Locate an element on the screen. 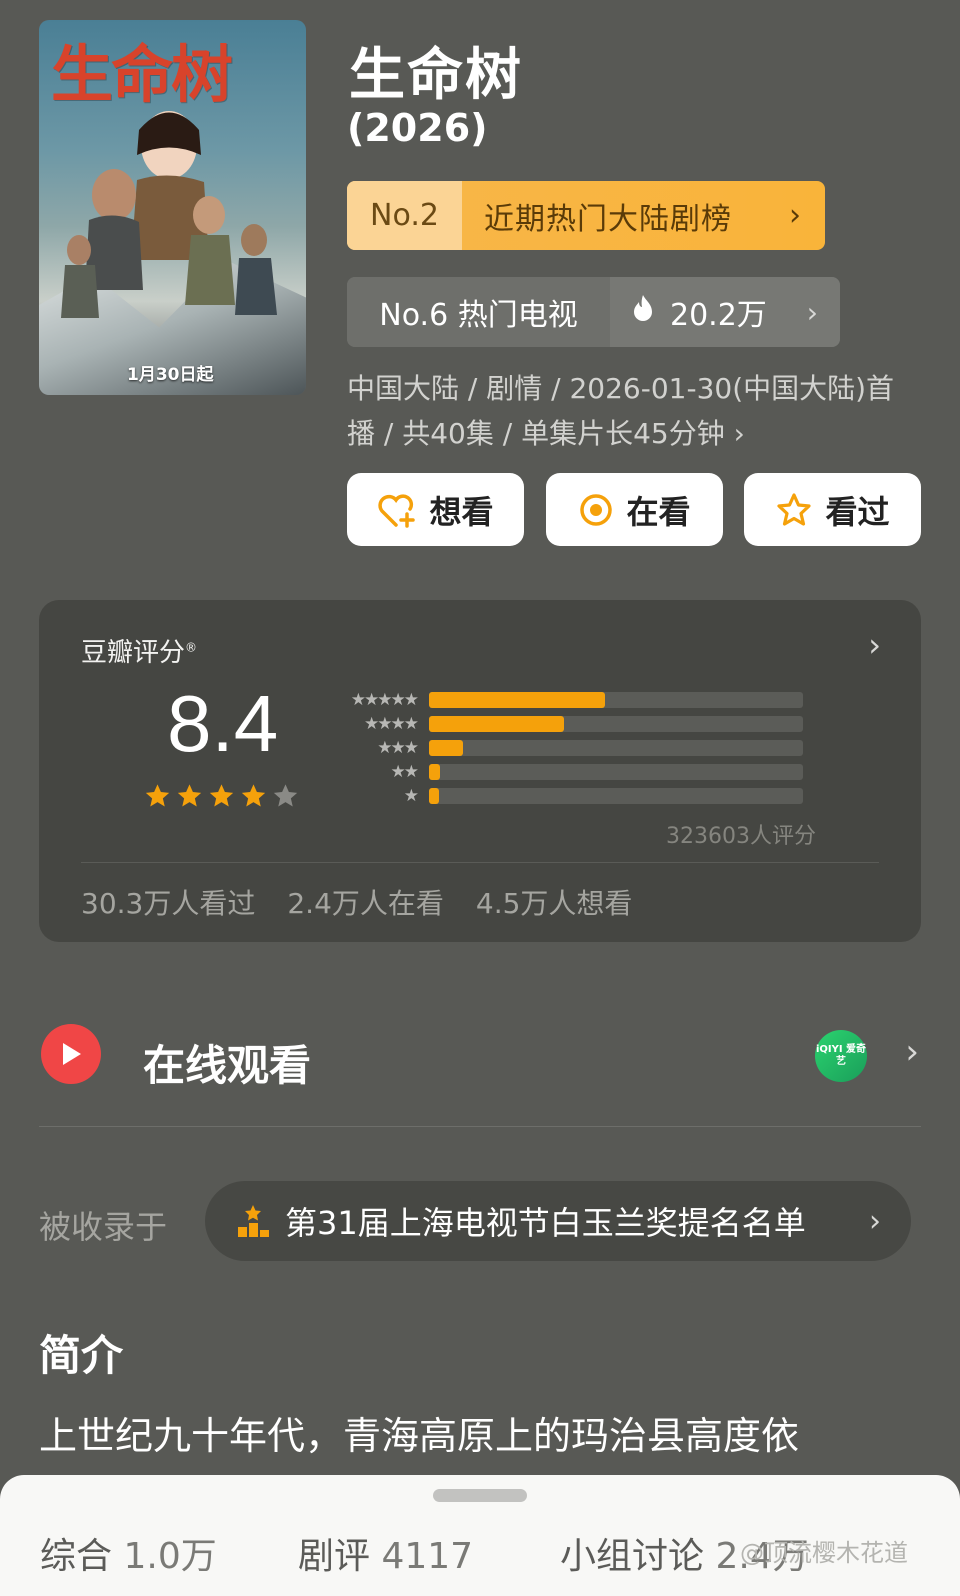 The width and height of the screenshot is (960, 1596). want-to-watch-label: 想看 is located at coordinates (461, 511).